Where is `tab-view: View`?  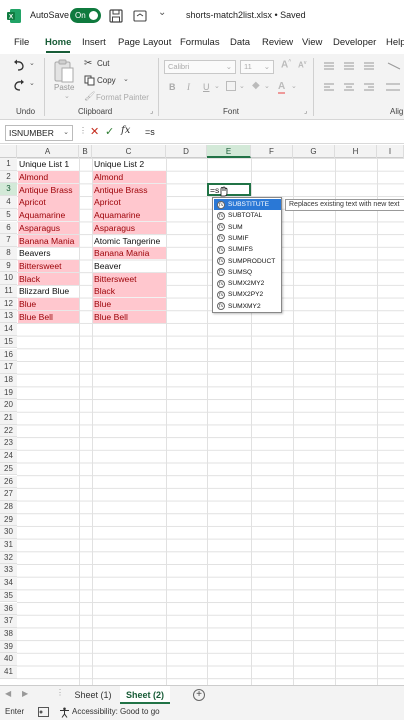 tab-view: View is located at coordinates (312, 42).